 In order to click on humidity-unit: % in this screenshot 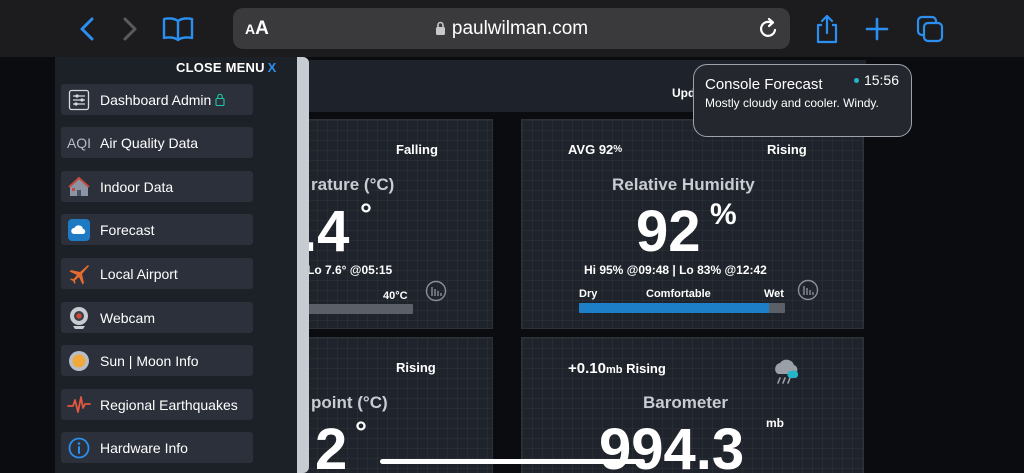, I will do `click(723, 214)`.